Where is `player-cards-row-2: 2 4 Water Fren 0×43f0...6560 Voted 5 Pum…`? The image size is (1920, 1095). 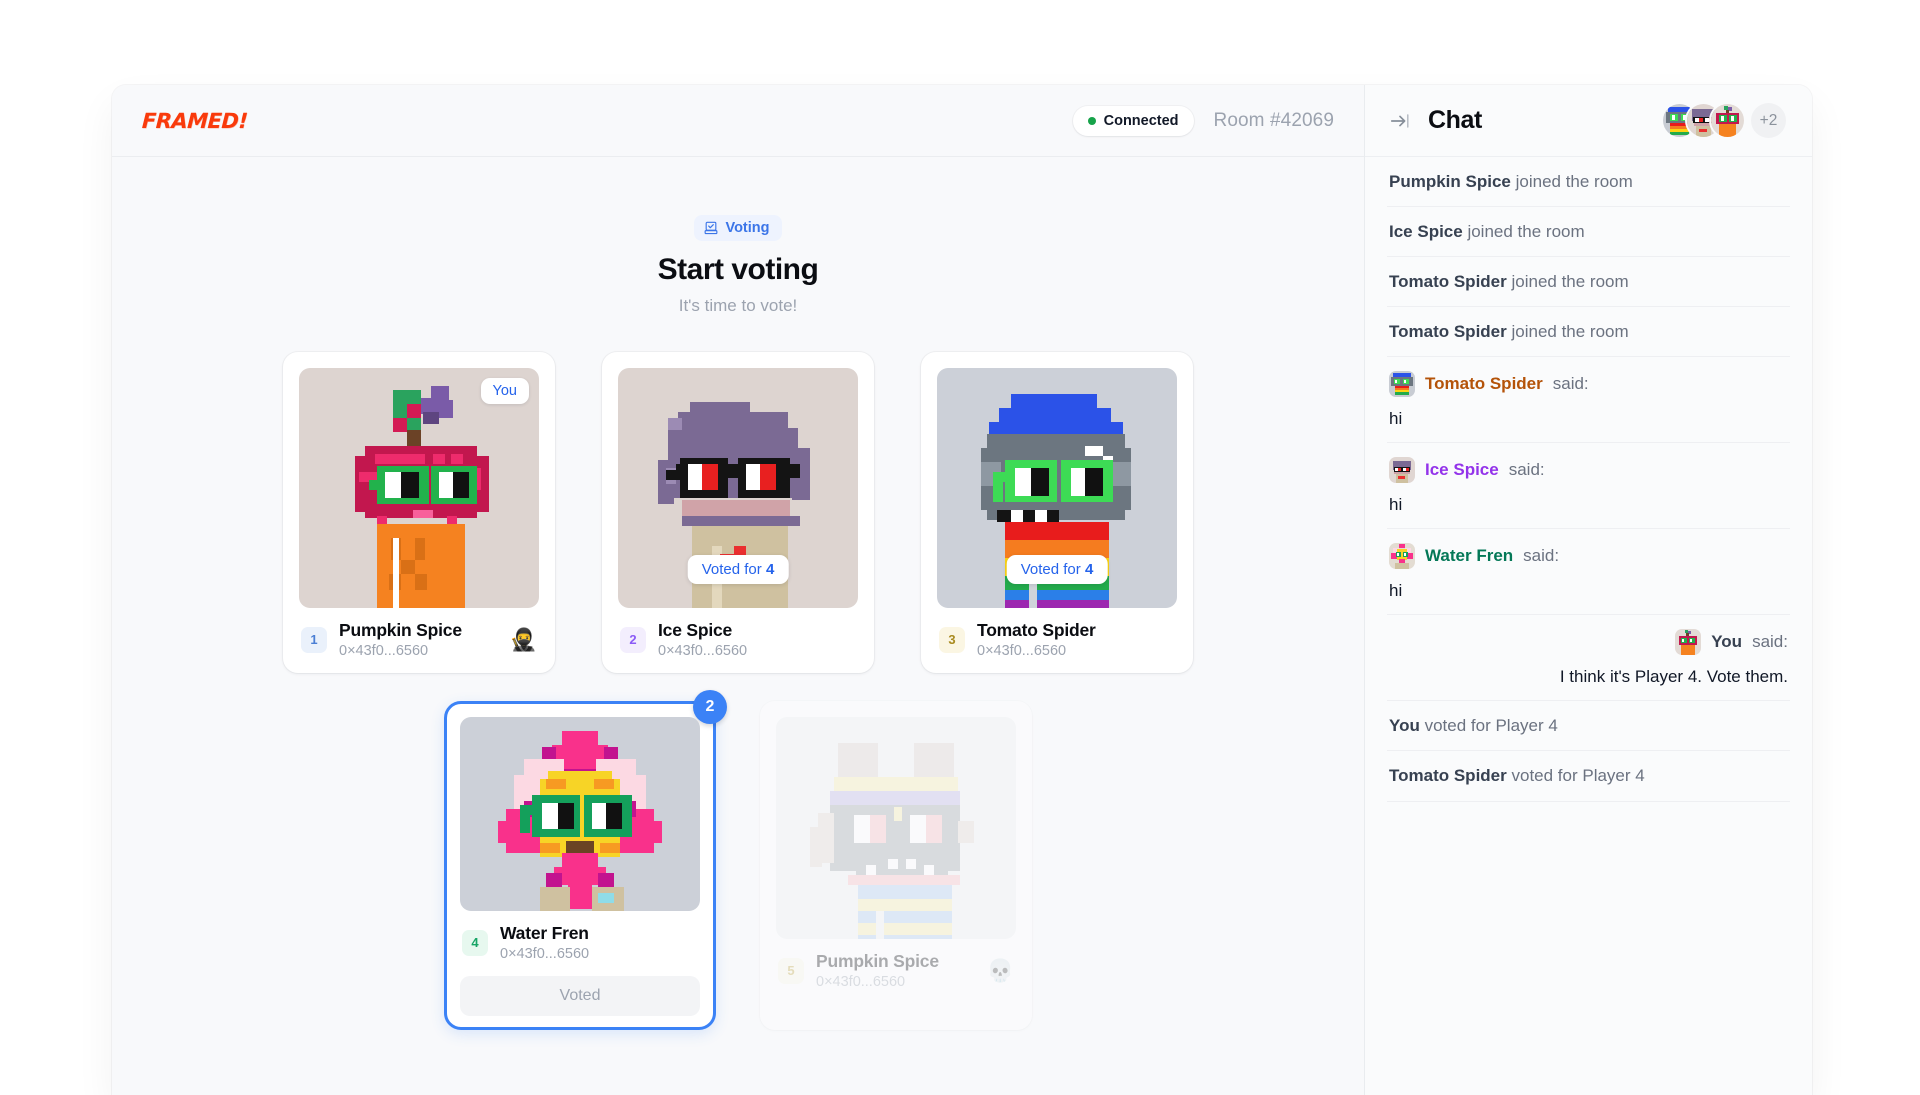 player-cards-row-2: 2 4 Water Fren 0×43f0...6560 Voted 5 Pum… is located at coordinates (738, 860).